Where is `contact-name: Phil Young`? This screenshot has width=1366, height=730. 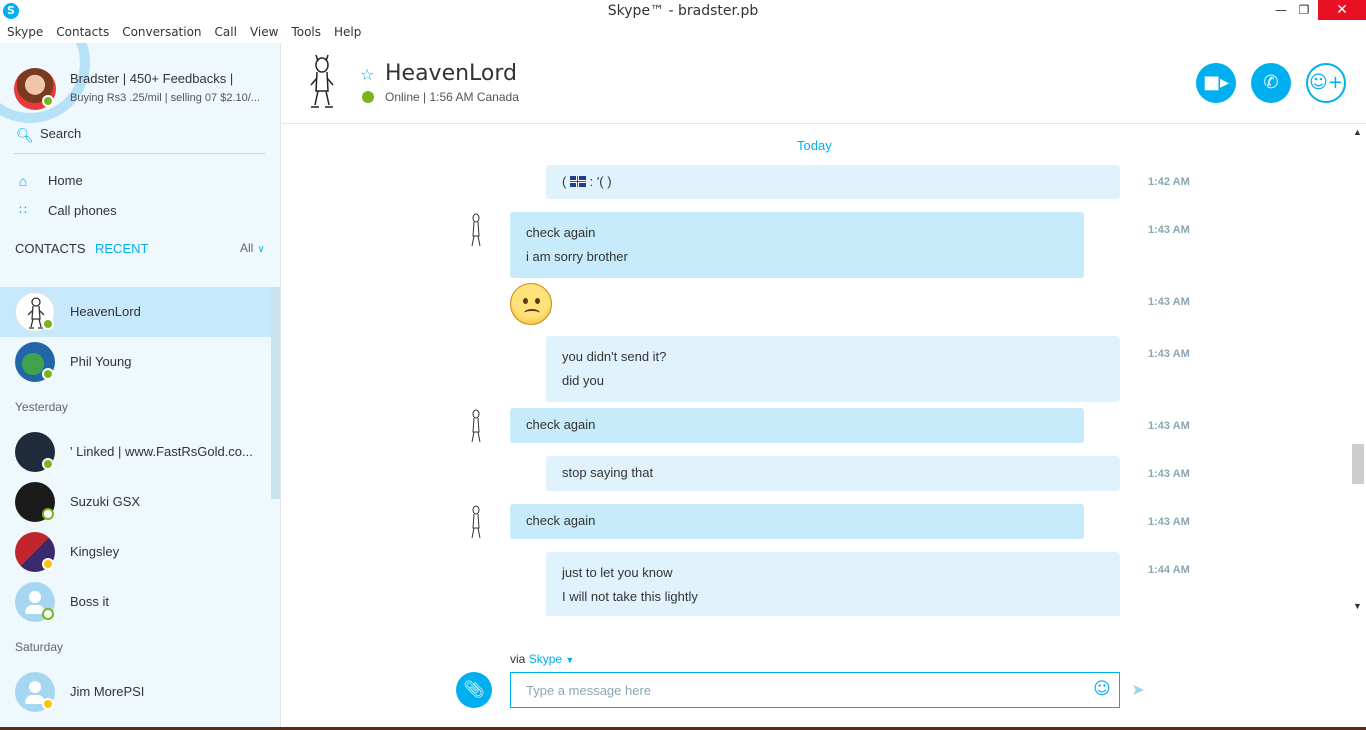 contact-name: Phil Young is located at coordinates (101, 361).